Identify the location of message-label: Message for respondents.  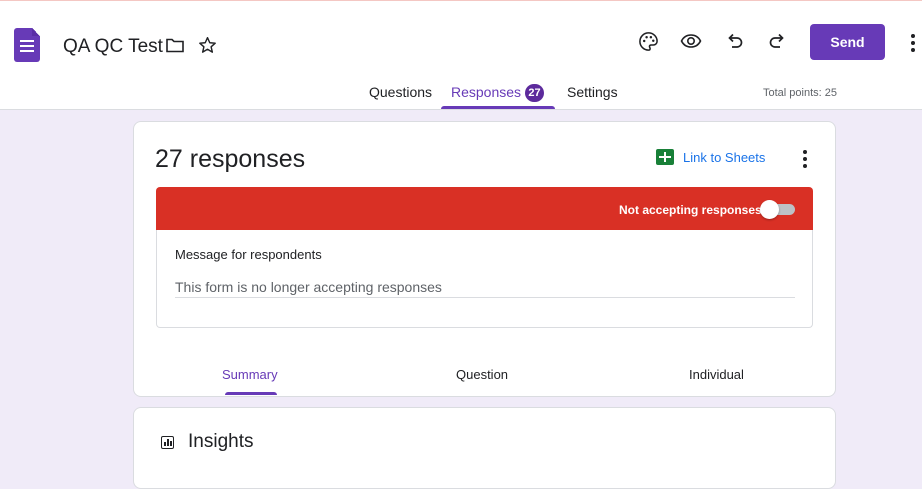
(248, 254).